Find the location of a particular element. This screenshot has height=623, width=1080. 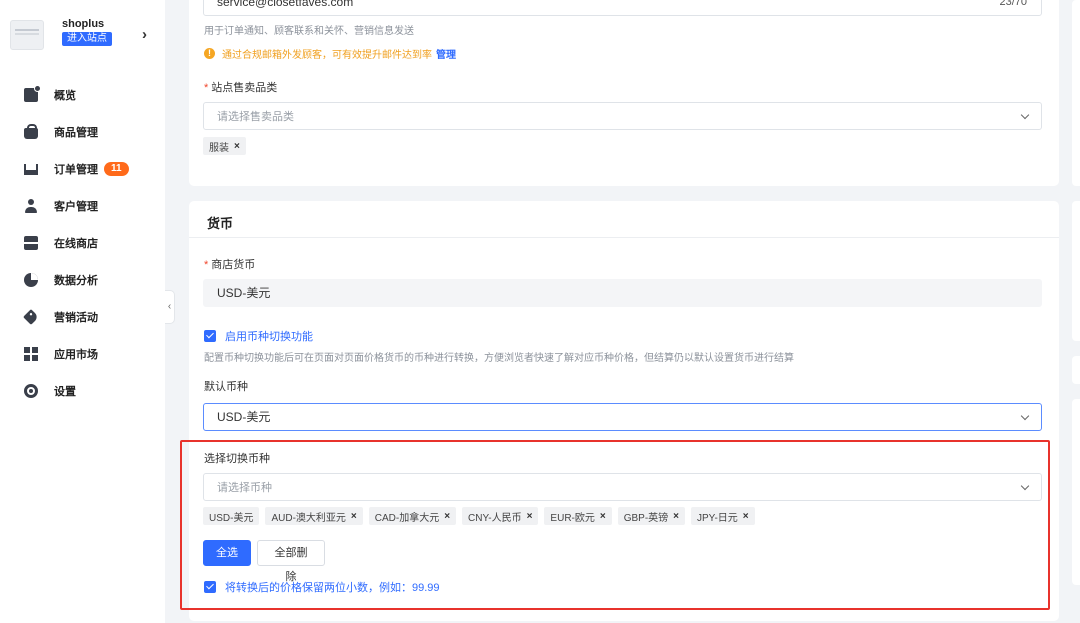

tag-label: USD-美元 is located at coordinates (231, 518).